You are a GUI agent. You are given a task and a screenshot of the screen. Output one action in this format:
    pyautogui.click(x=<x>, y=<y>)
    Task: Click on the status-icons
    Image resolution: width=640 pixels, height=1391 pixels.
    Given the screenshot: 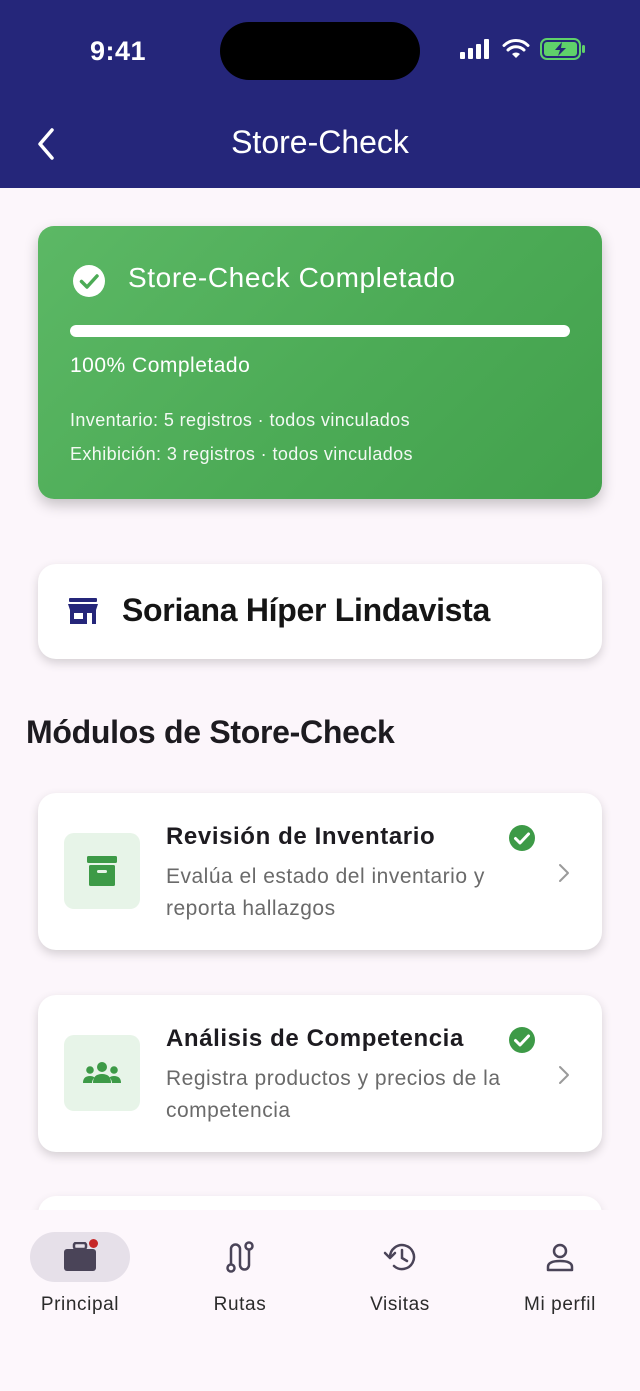 What is the action you would take?
    pyautogui.click(x=523, y=49)
    